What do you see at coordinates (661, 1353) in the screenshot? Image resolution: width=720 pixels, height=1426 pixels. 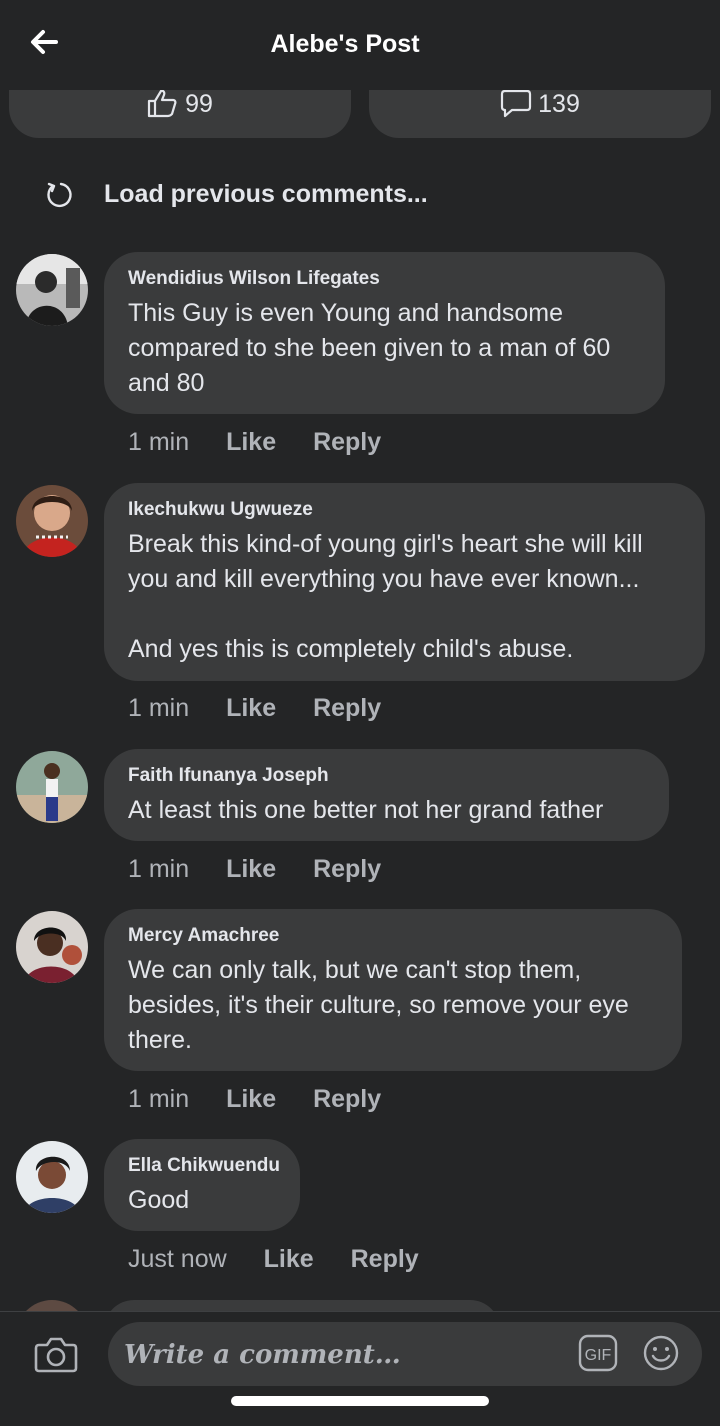 I see `emoji-icon` at bounding box center [661, 1353].